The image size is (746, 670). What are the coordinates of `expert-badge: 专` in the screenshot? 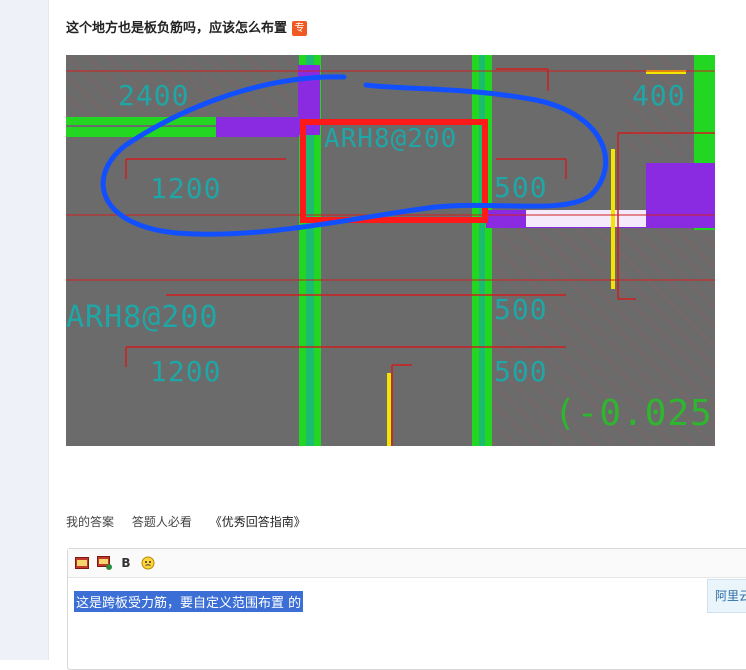 It's located at (300, 28).